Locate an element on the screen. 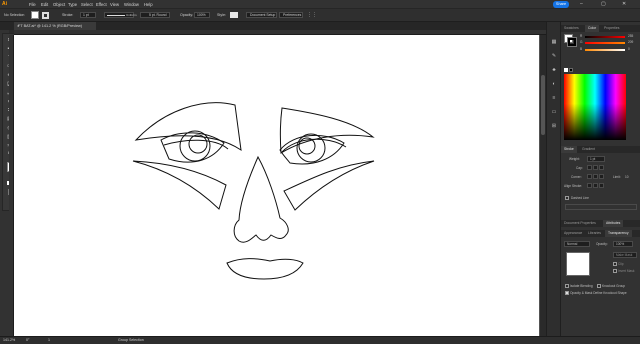 This screenshot has width=640, height=344. share-button: Share is located at coordinates (561, 4).